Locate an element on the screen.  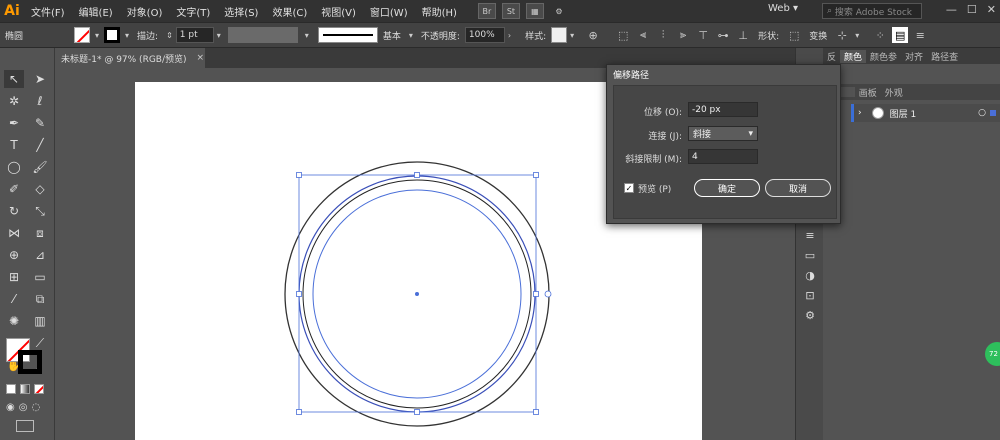
arrange-documents-icon: ▦ is located at coordinates (534, 11).